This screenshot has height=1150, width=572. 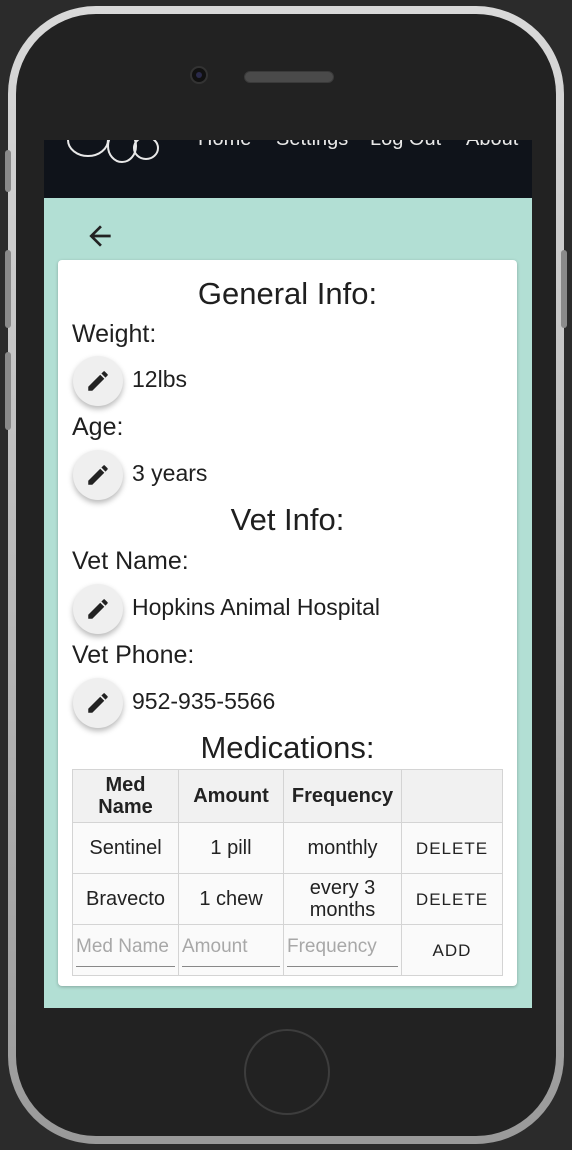 What do you see at coordinates (204, 701) in the screenshot?
I see `vet-phone-value: 952-935-5566` at bounding box center [204, 701].